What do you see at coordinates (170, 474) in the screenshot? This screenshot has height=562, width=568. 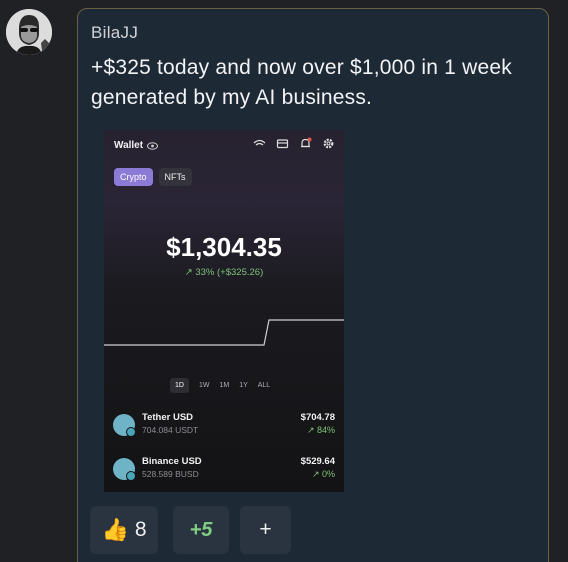 I see `asset-amount: 528.589 BUSD` at bounding box center [170, 474].